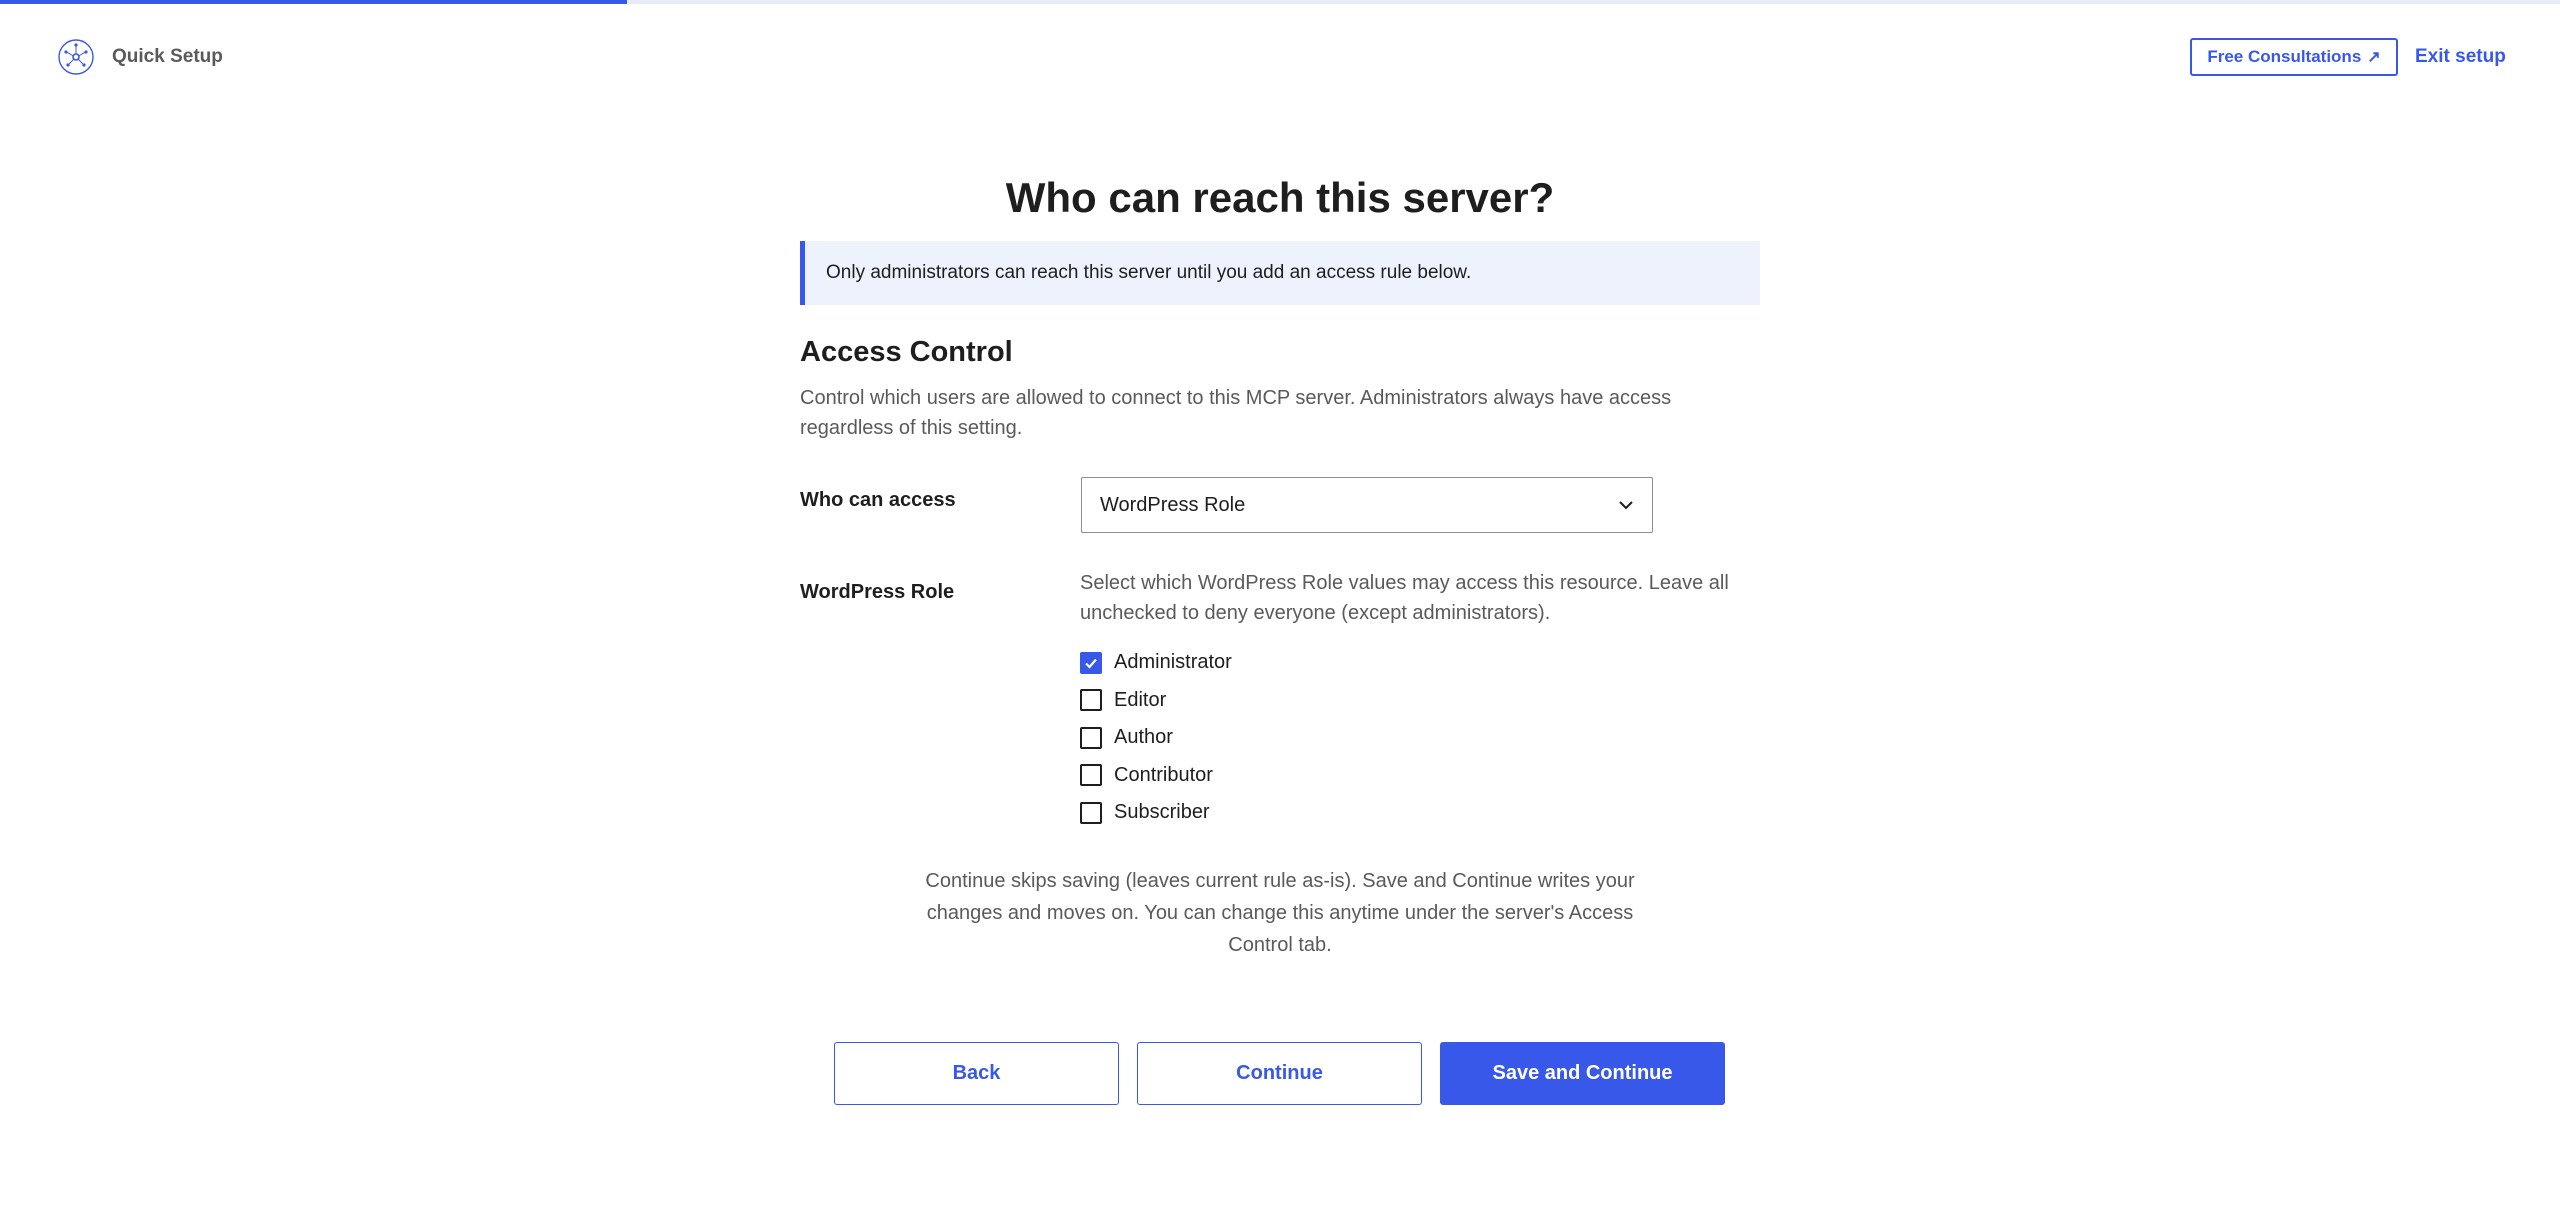 The image size is (2560, 1220). I want to click on back-button: Back, so click(976, 1073).